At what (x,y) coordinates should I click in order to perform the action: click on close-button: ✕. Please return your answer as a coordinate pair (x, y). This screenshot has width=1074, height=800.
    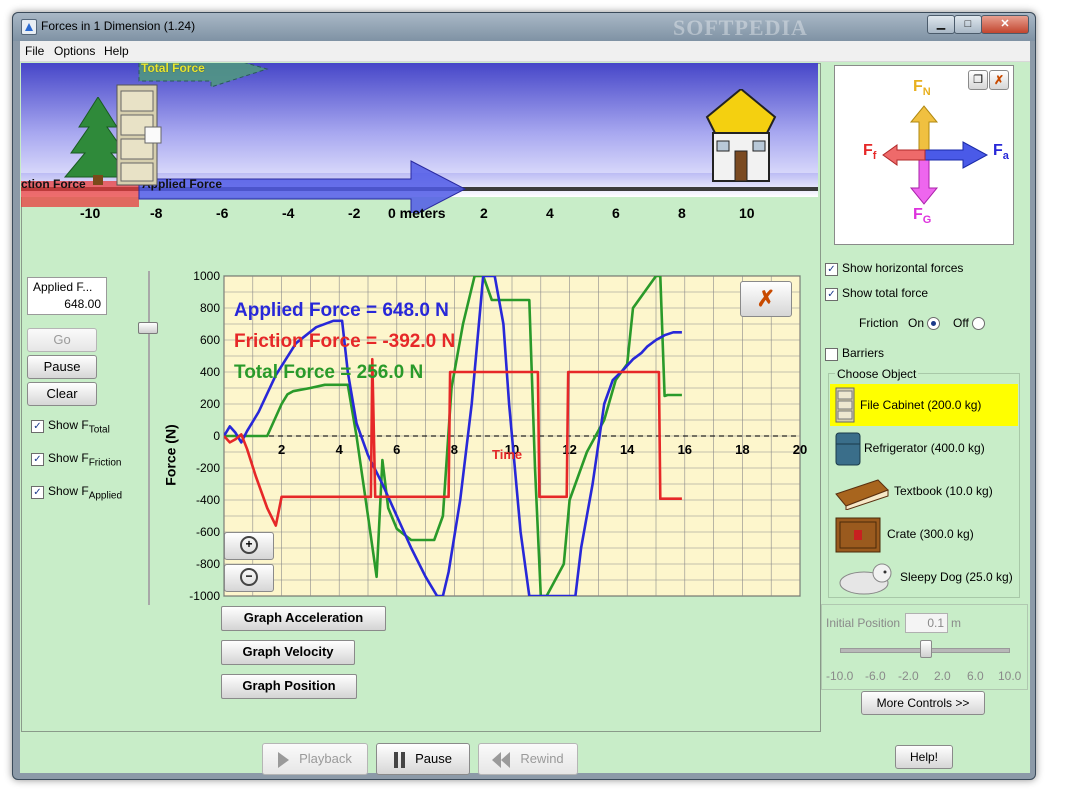
    Looking at the image, I should click on (1005, 24).